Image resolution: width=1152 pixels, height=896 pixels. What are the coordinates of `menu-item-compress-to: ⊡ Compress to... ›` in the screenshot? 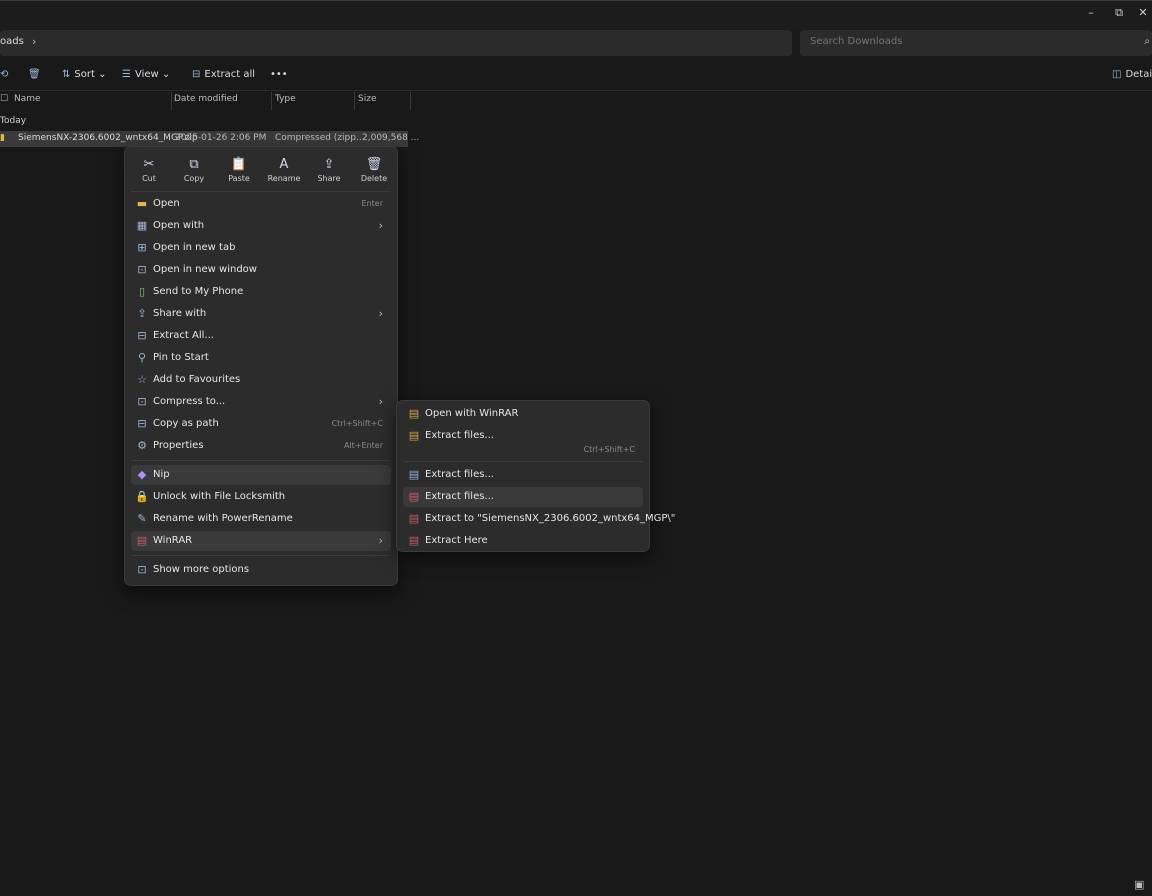 It's located at (261, 402).